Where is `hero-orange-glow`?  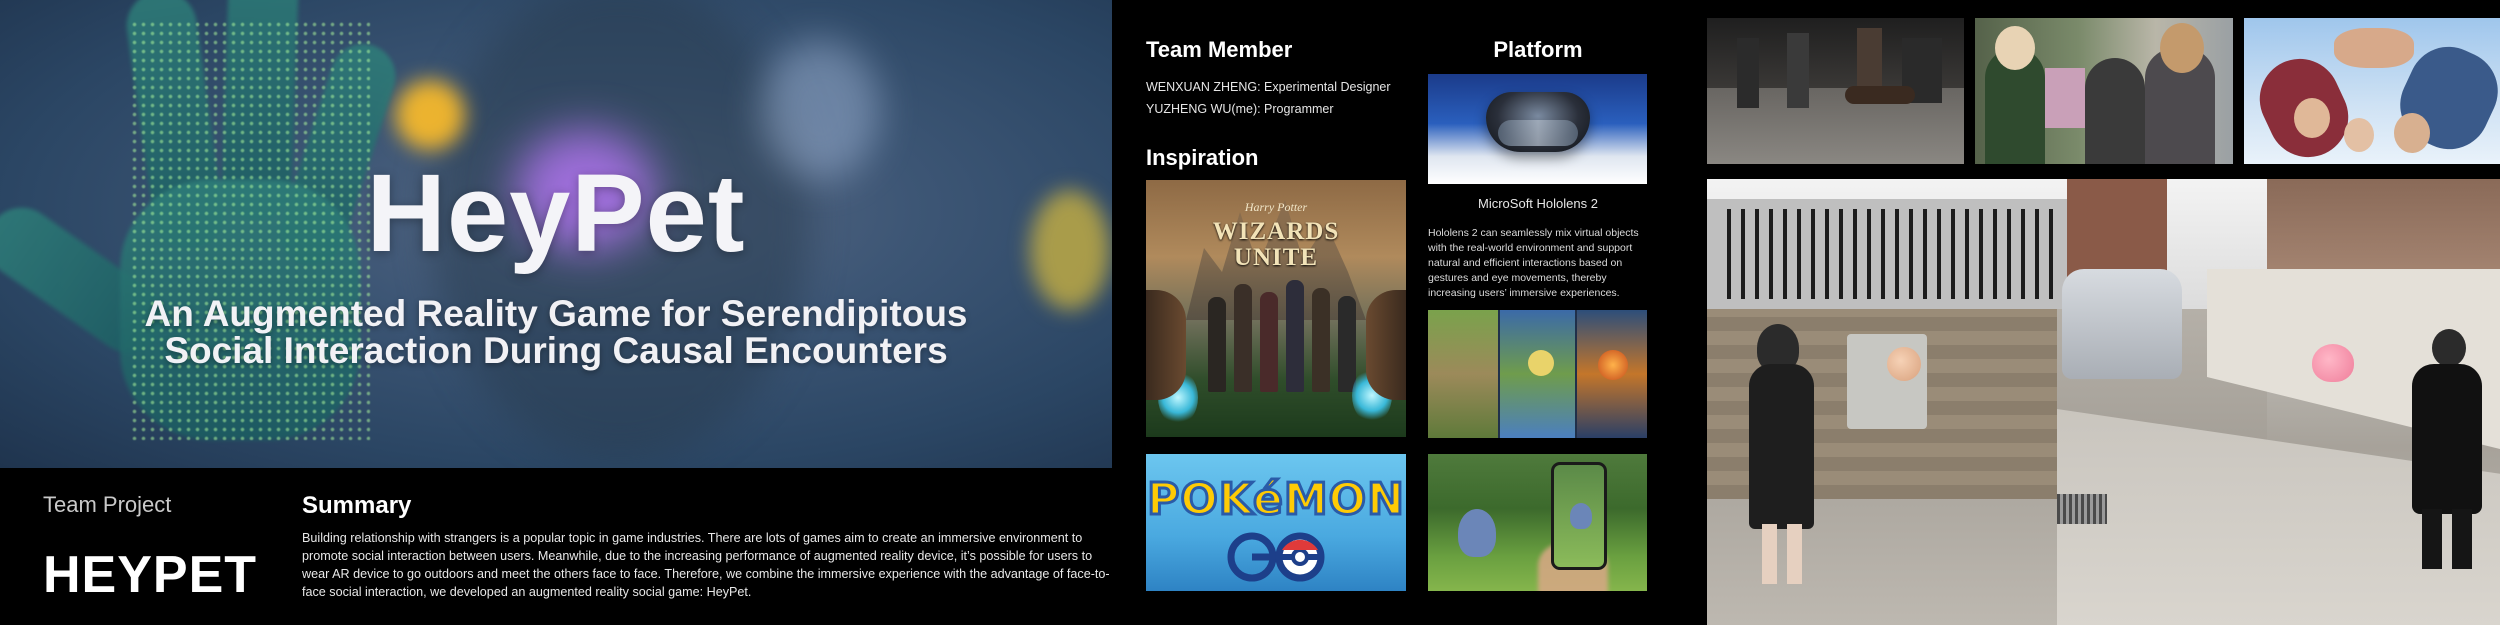 hero-orange-glow is located at coordinates (430, 115).